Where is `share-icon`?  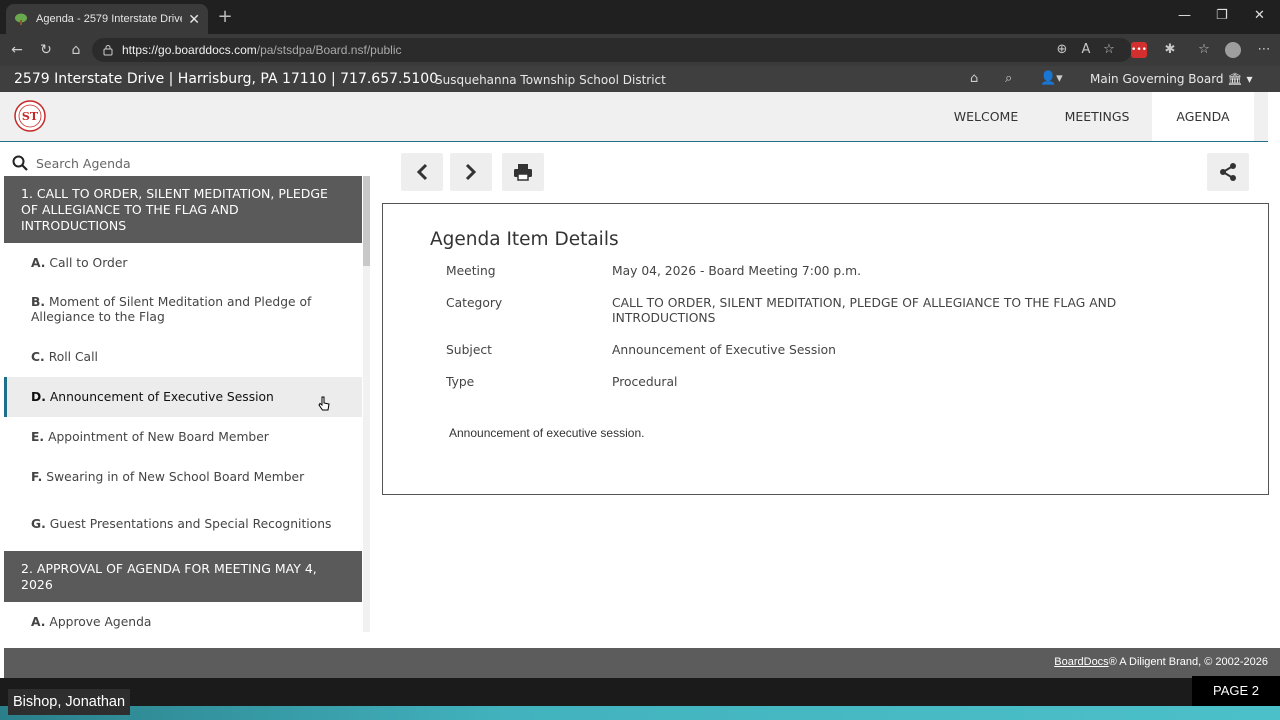
share-icon is located at coordinates (1228, 172).